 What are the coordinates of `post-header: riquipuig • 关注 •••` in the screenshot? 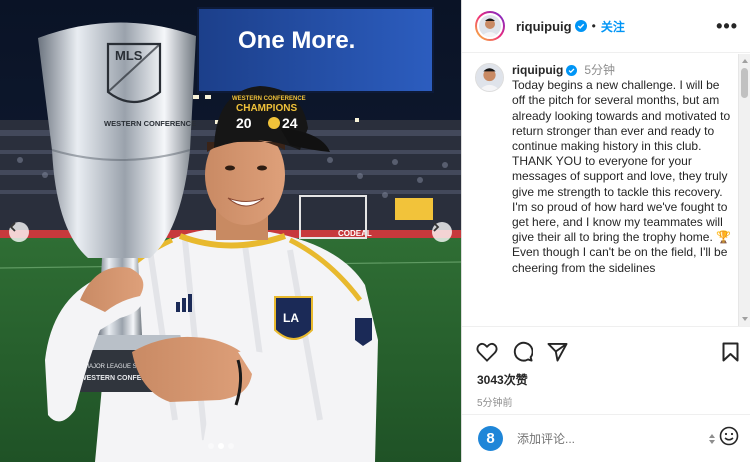 It's located at (606, 26).